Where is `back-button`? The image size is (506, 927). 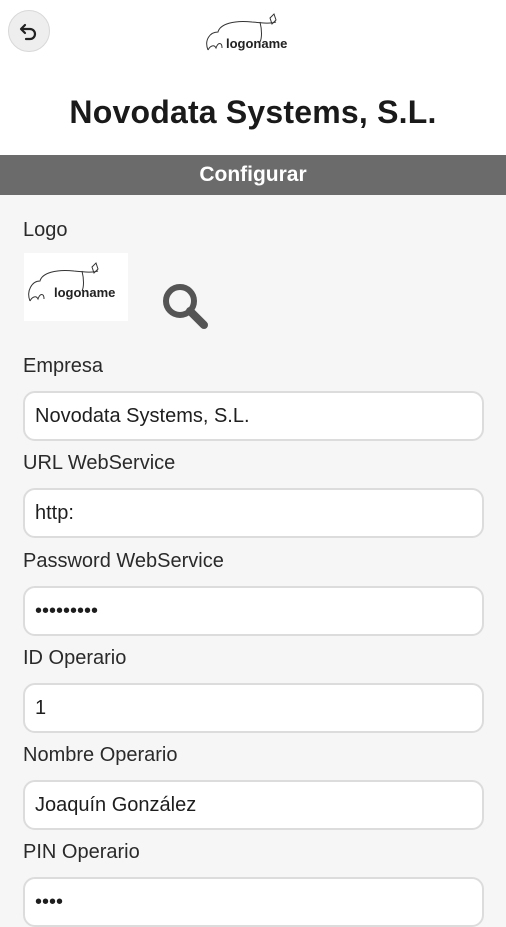
back-button is located at coordinates (29, 31).